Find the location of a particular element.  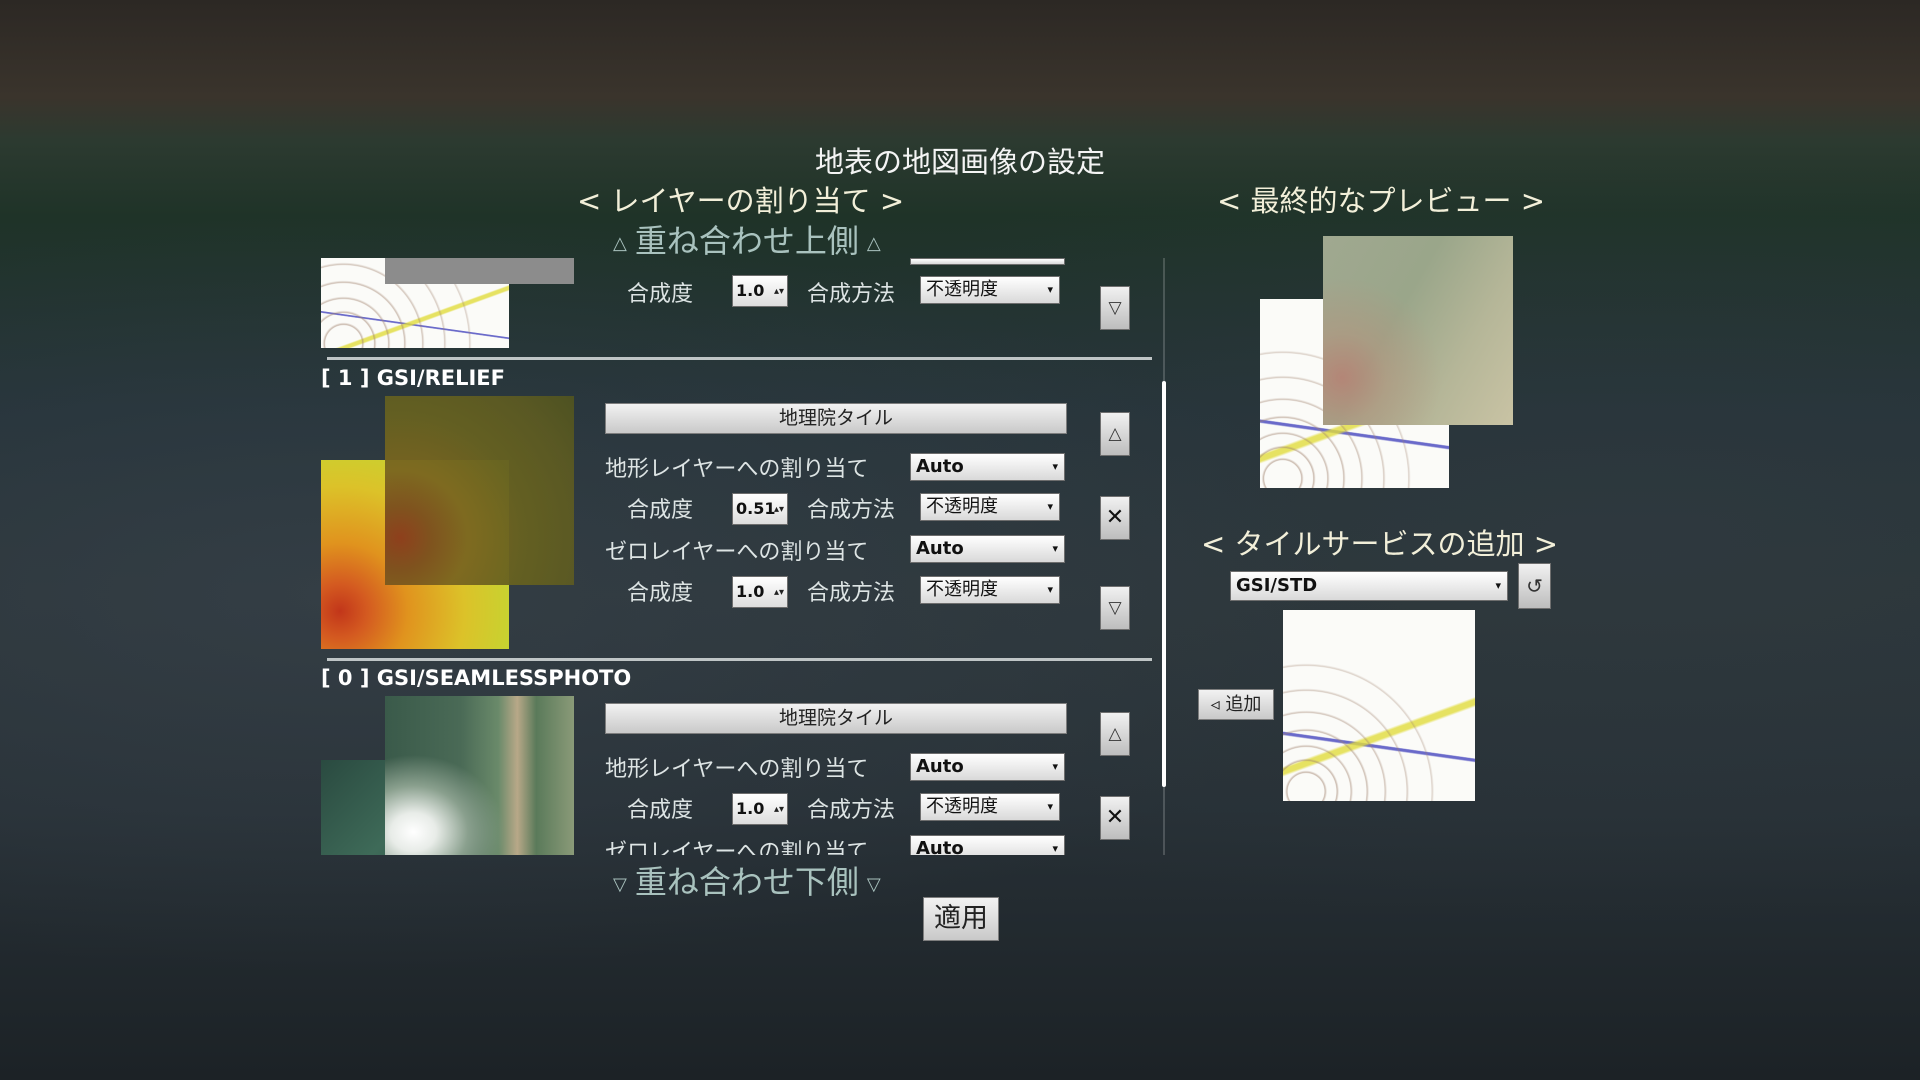

layer-0-opacity-spinner: 1.0 ▴▾ is located at coordinates (760, 809).